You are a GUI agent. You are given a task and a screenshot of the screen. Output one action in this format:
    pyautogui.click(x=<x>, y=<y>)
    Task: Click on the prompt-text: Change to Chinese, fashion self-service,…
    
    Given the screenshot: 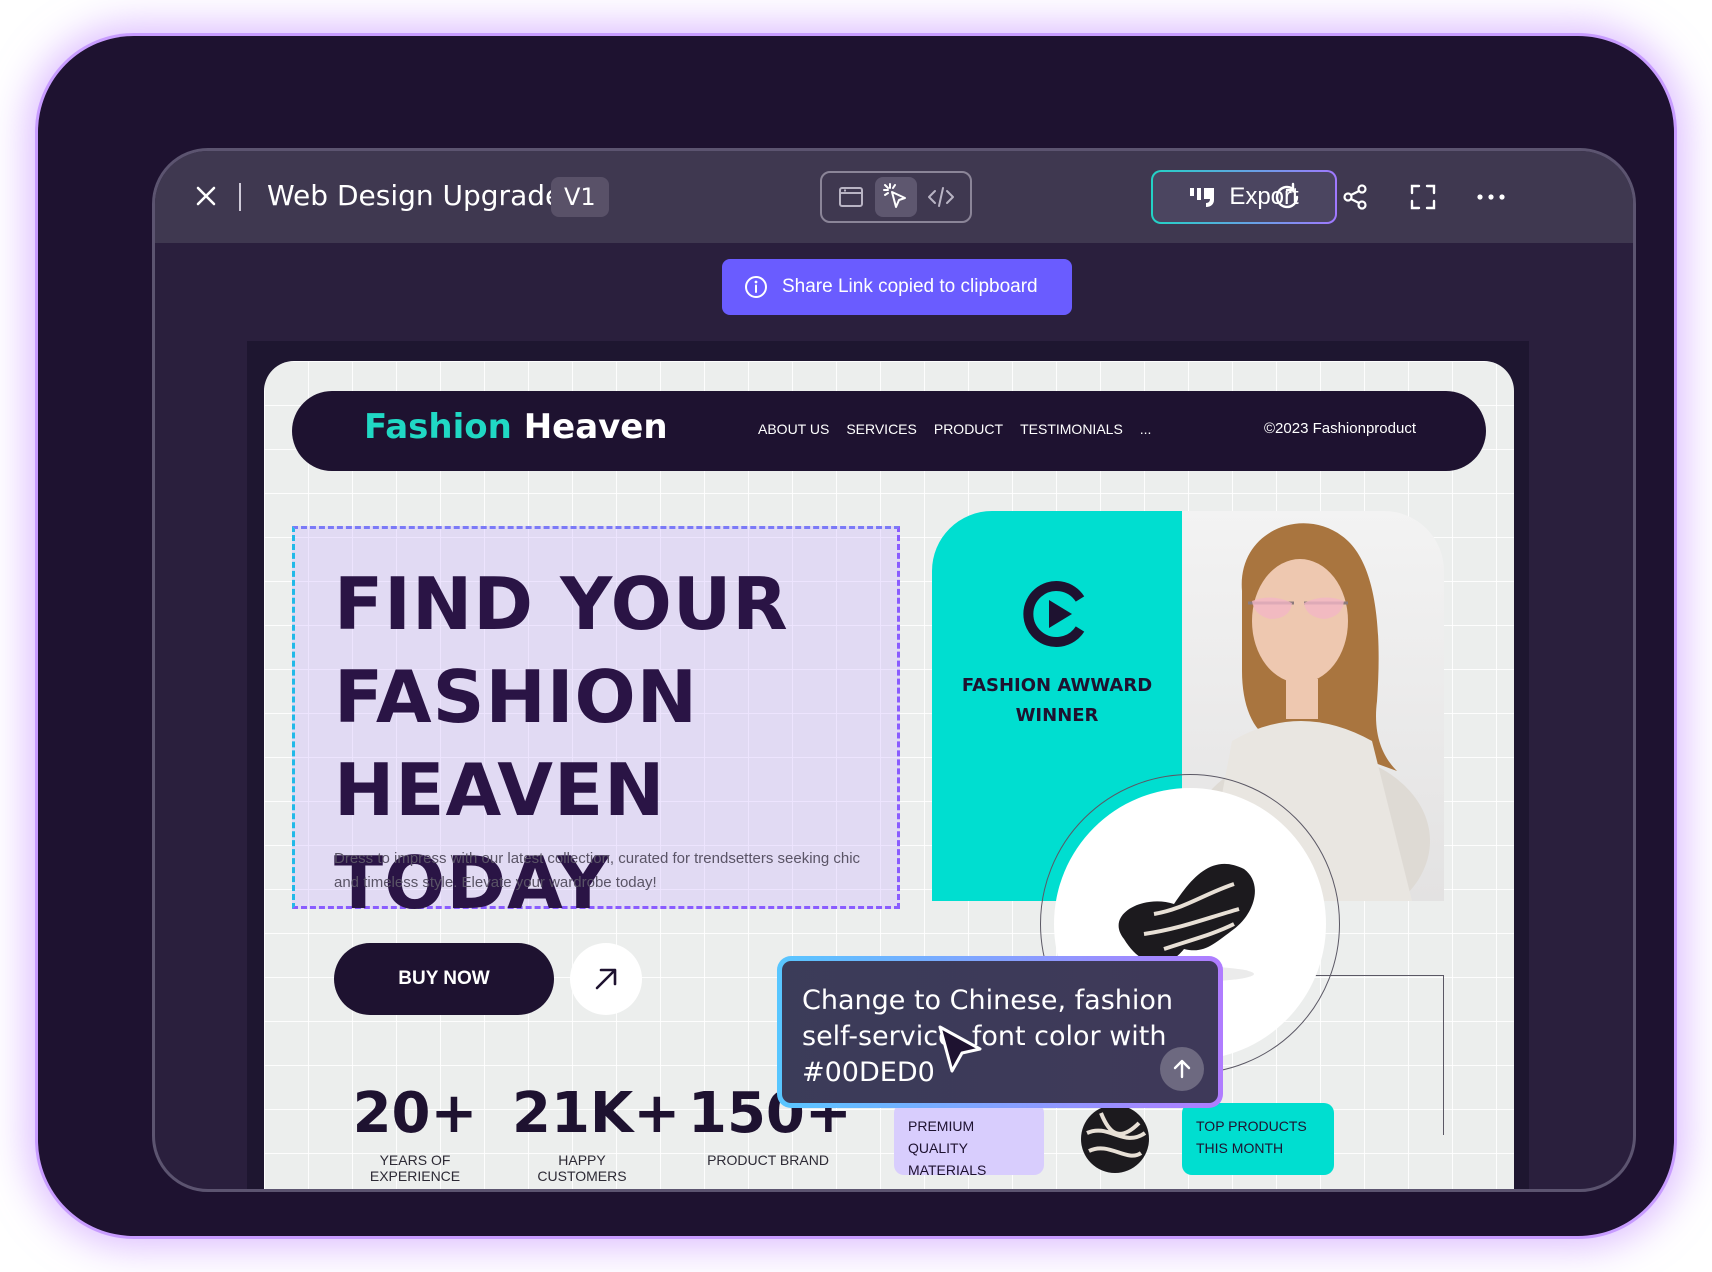 What is the action you would take?
    pyautogui.click(x=1002, y=1037)
    